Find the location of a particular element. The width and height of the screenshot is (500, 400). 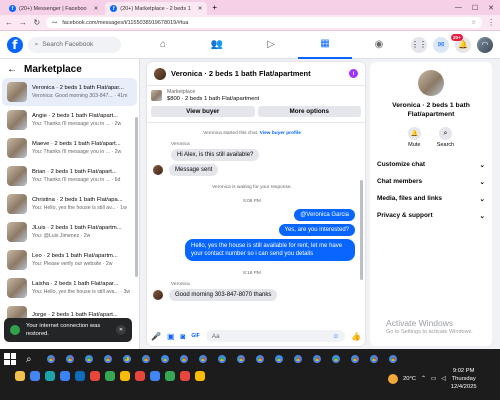

chrome-icon is located at coordinates (35, 376).